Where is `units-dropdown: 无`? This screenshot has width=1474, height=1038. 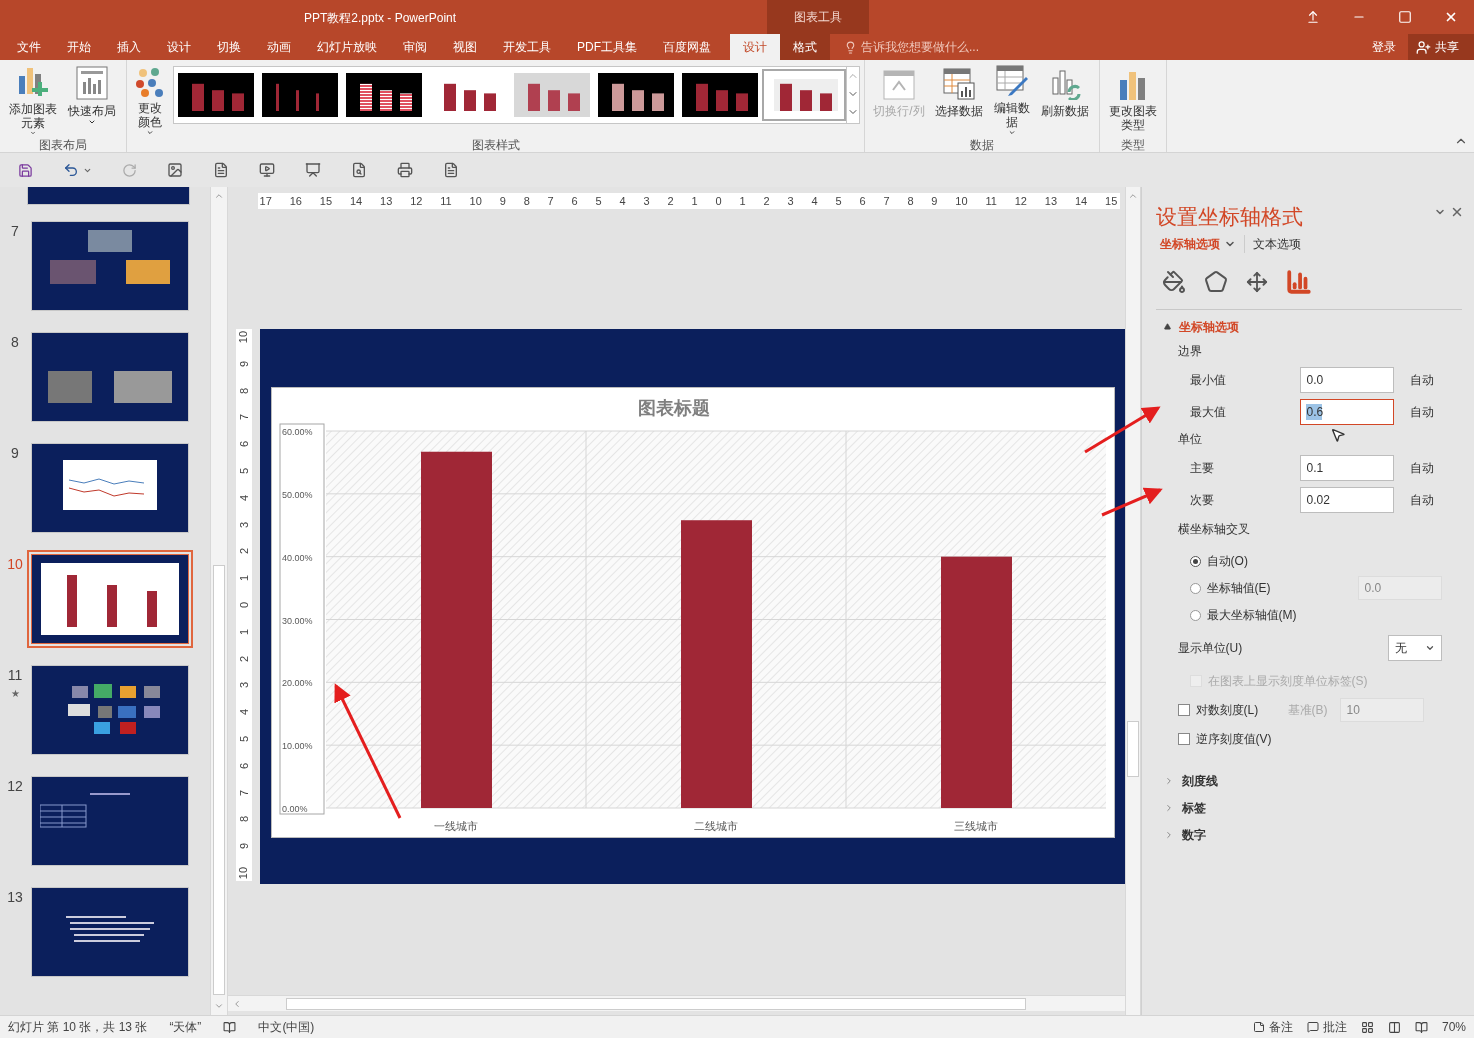
units-dropdown: 无 is located at coordinates (1415, 647).